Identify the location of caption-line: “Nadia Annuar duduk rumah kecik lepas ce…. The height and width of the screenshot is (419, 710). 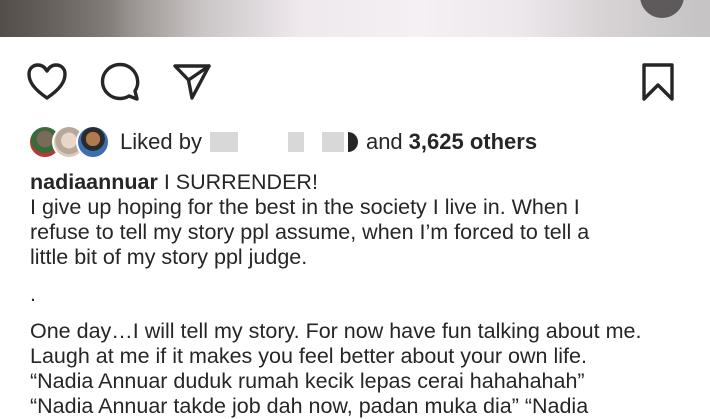
(307, 381).